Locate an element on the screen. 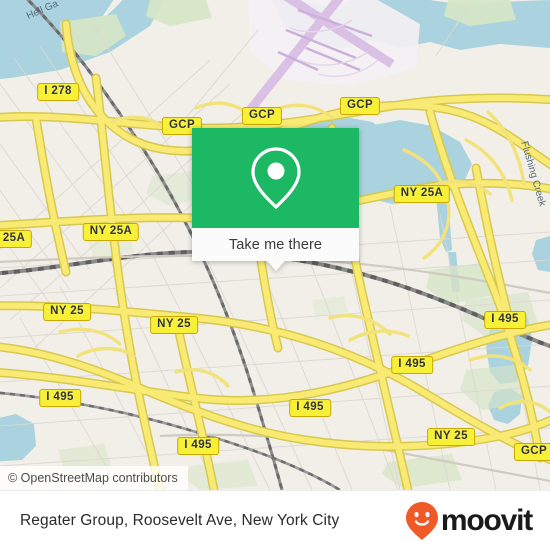  moovit-pin-icon is located at coordinates (421, 520).